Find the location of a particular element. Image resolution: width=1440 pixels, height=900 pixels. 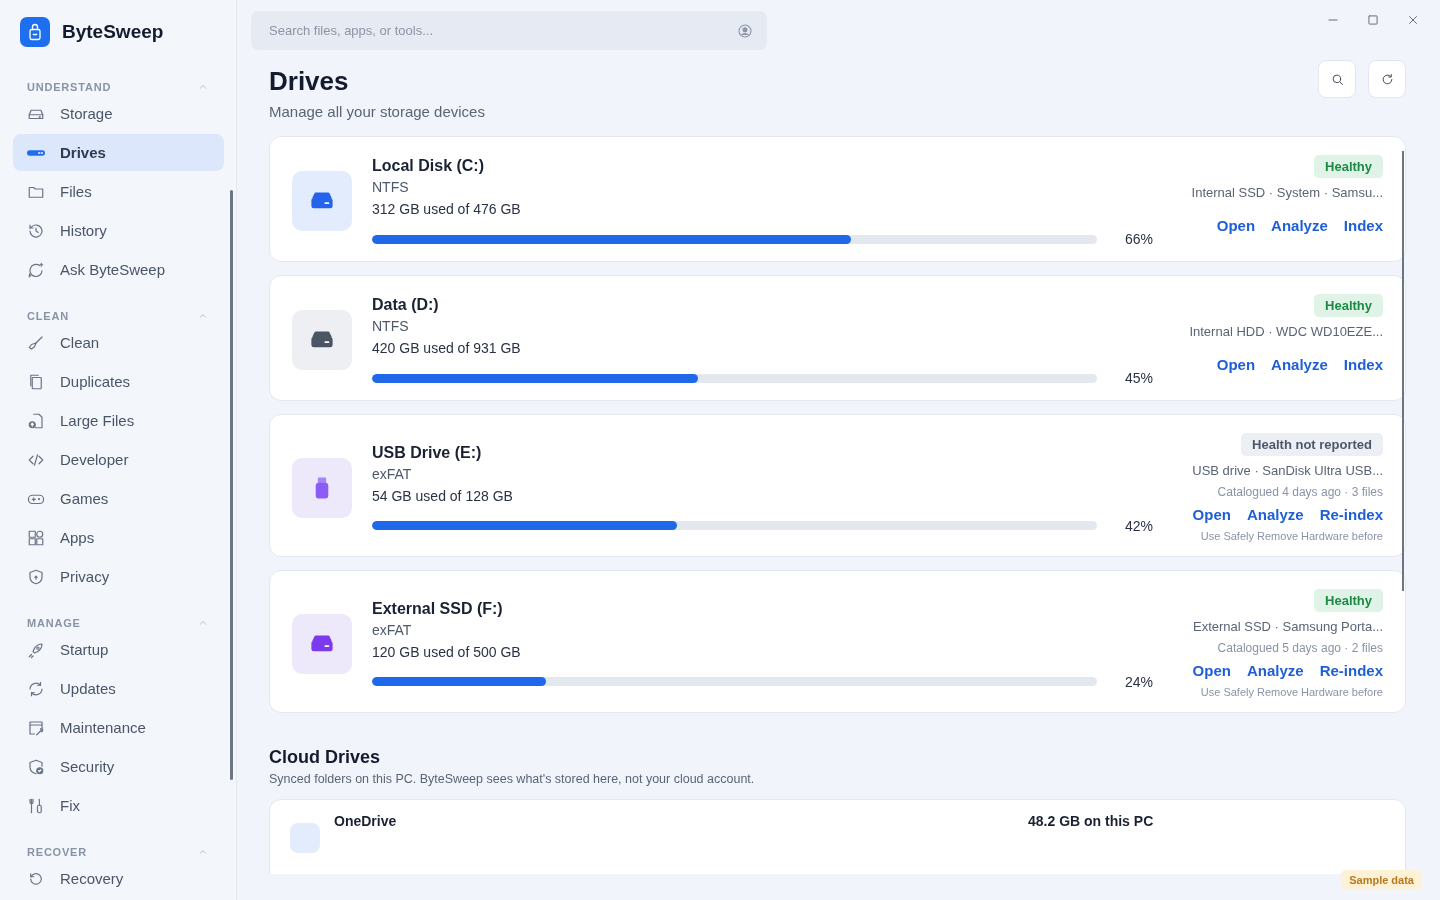

sidebar-item: Startup is located at coordinates (118, 649).